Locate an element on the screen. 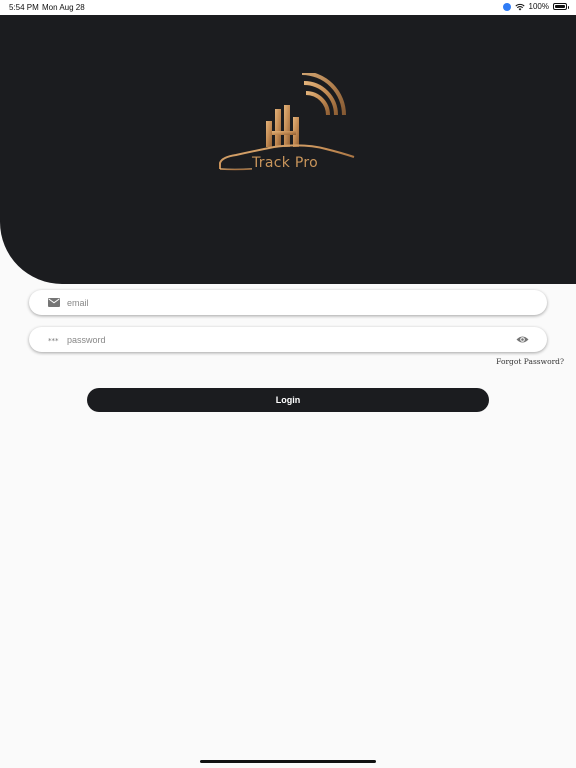 This screenshot has width=576, height=768. battery-percent: 100% is located at coordinates (538, 6).